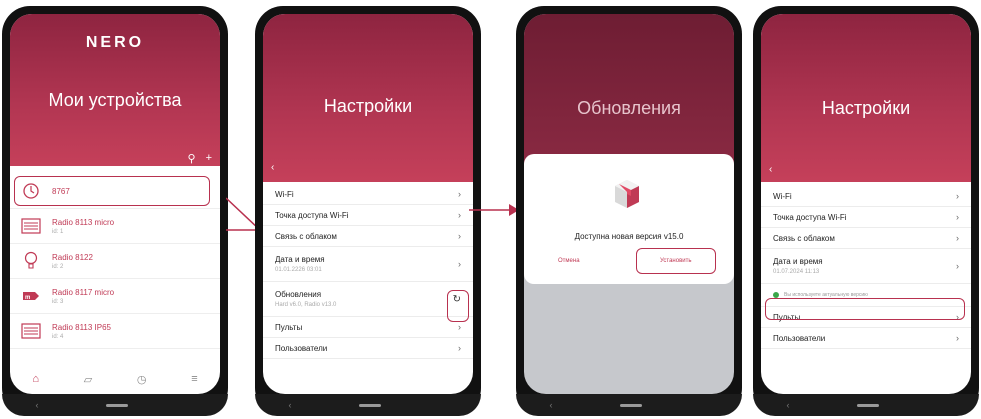 The height and width of the screenshot is (419, 981). I want to click on settings-value: 01.07.2024 11:13, so click(796, 272).